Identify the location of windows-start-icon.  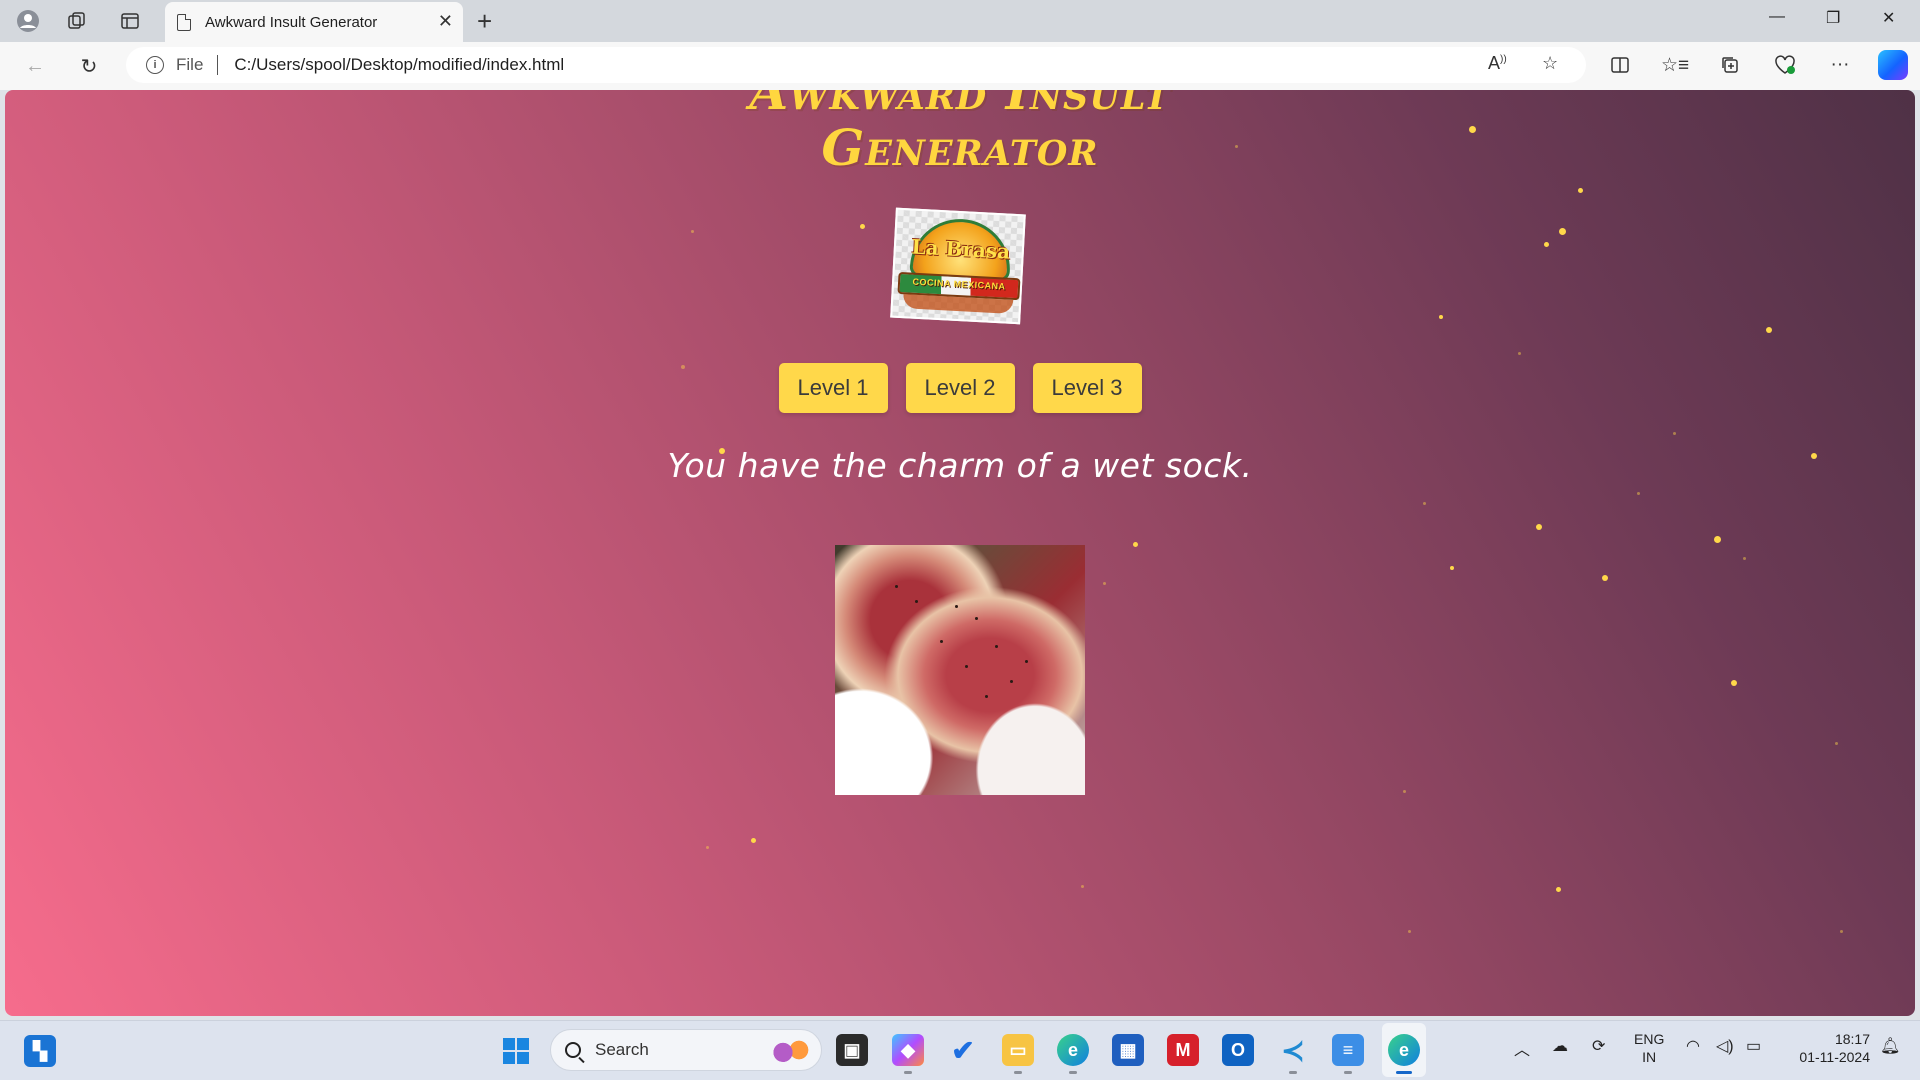
(516, 1051).